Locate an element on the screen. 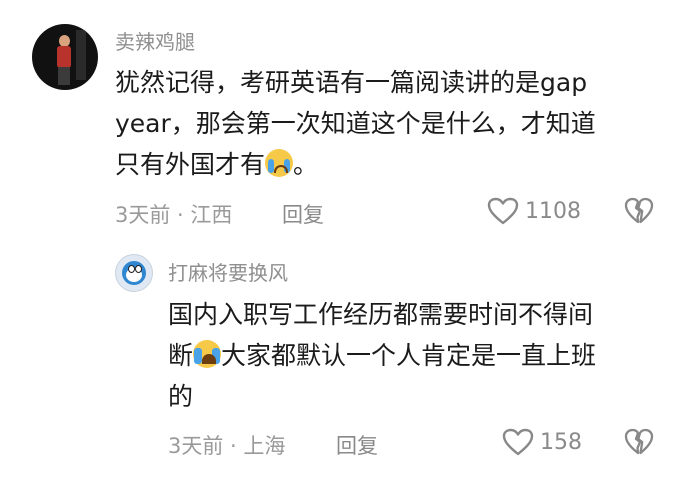 This screenshot has height=479, width=690. avatar is located at coordinates (65, 57).